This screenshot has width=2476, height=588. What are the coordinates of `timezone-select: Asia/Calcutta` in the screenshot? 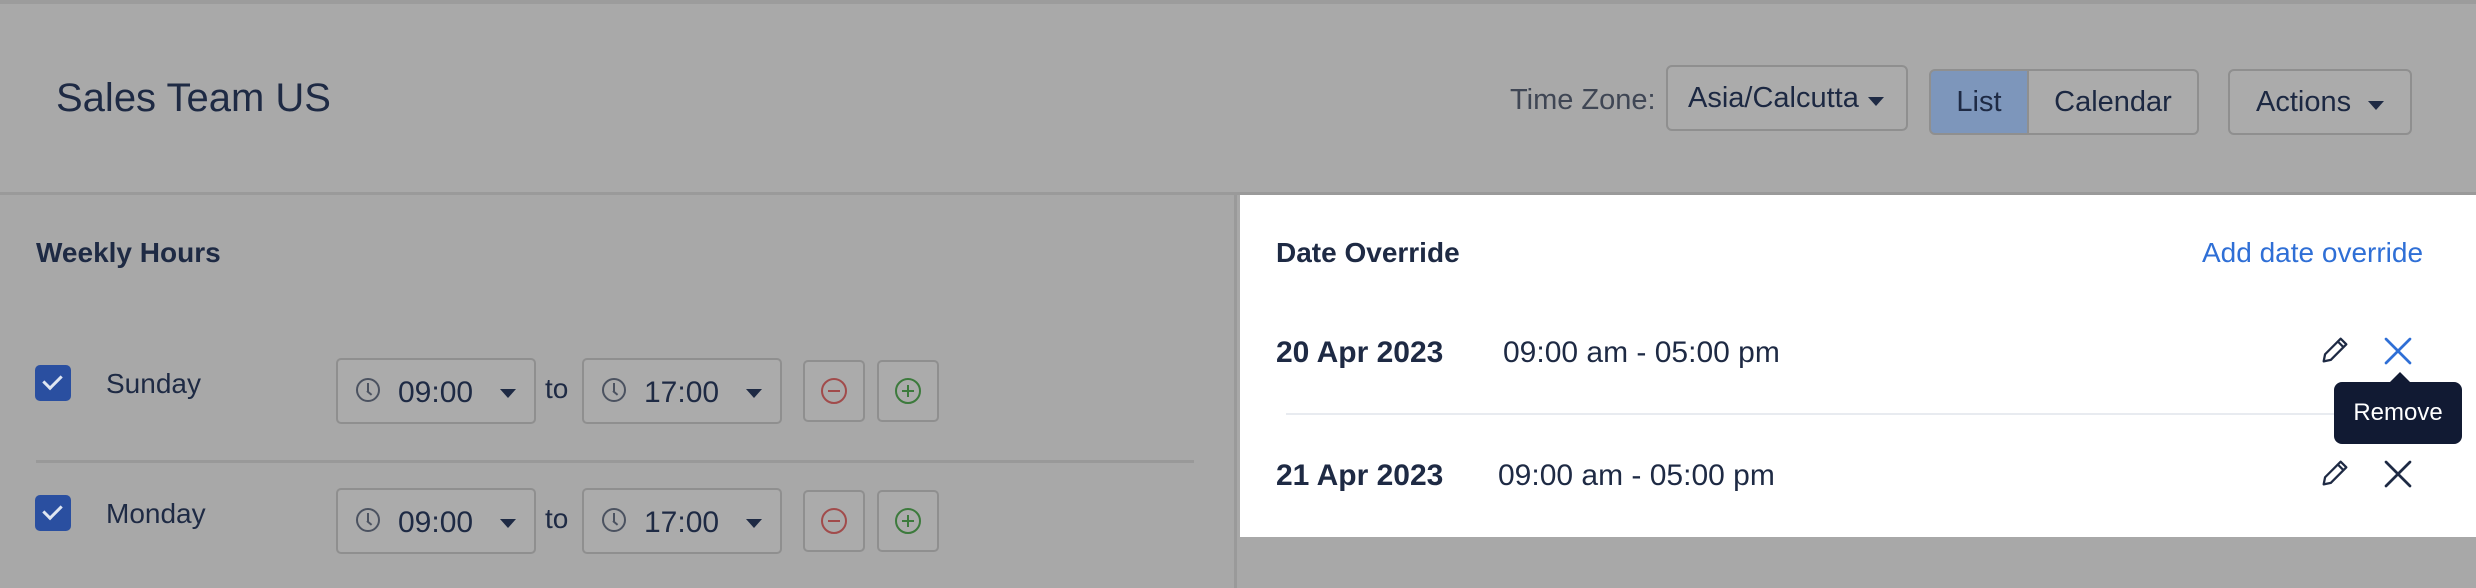 It's located at (1787, 98).